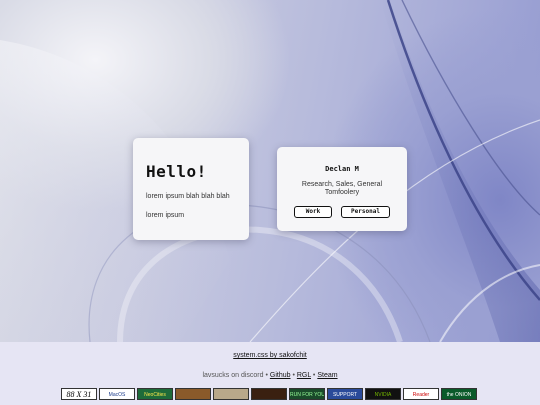 Image resolution: width=540 pixels, height=405 pixels. I want to click on work-button: Work, so click(313, 212).